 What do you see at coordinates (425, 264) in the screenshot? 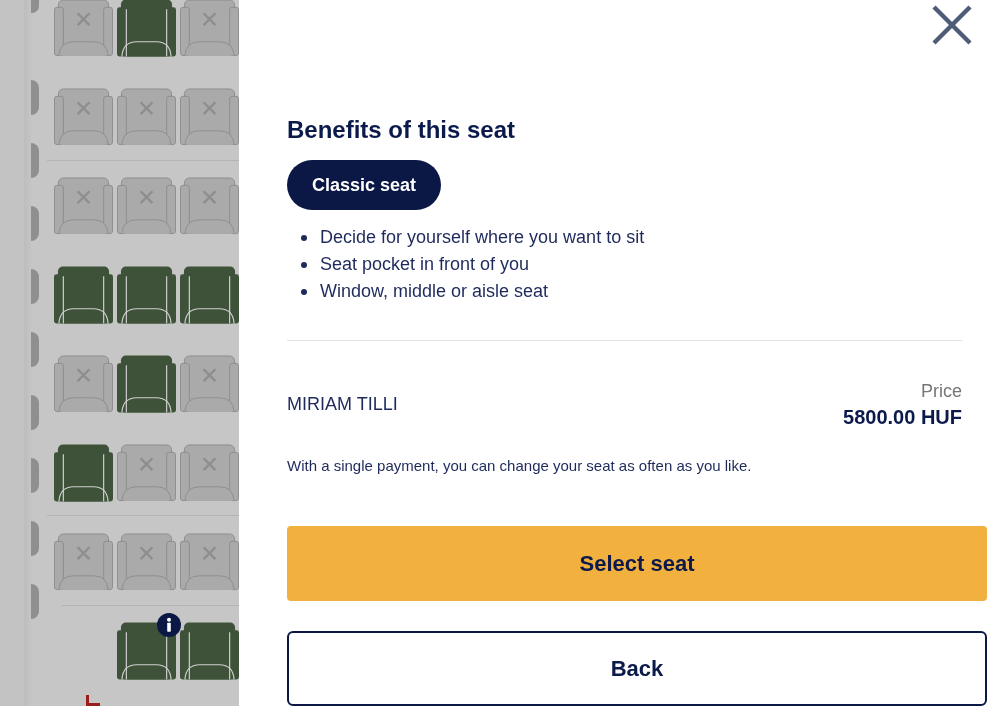
I see `benefit-text: Seat pocket in front of you` at bounding box center [425, 264].